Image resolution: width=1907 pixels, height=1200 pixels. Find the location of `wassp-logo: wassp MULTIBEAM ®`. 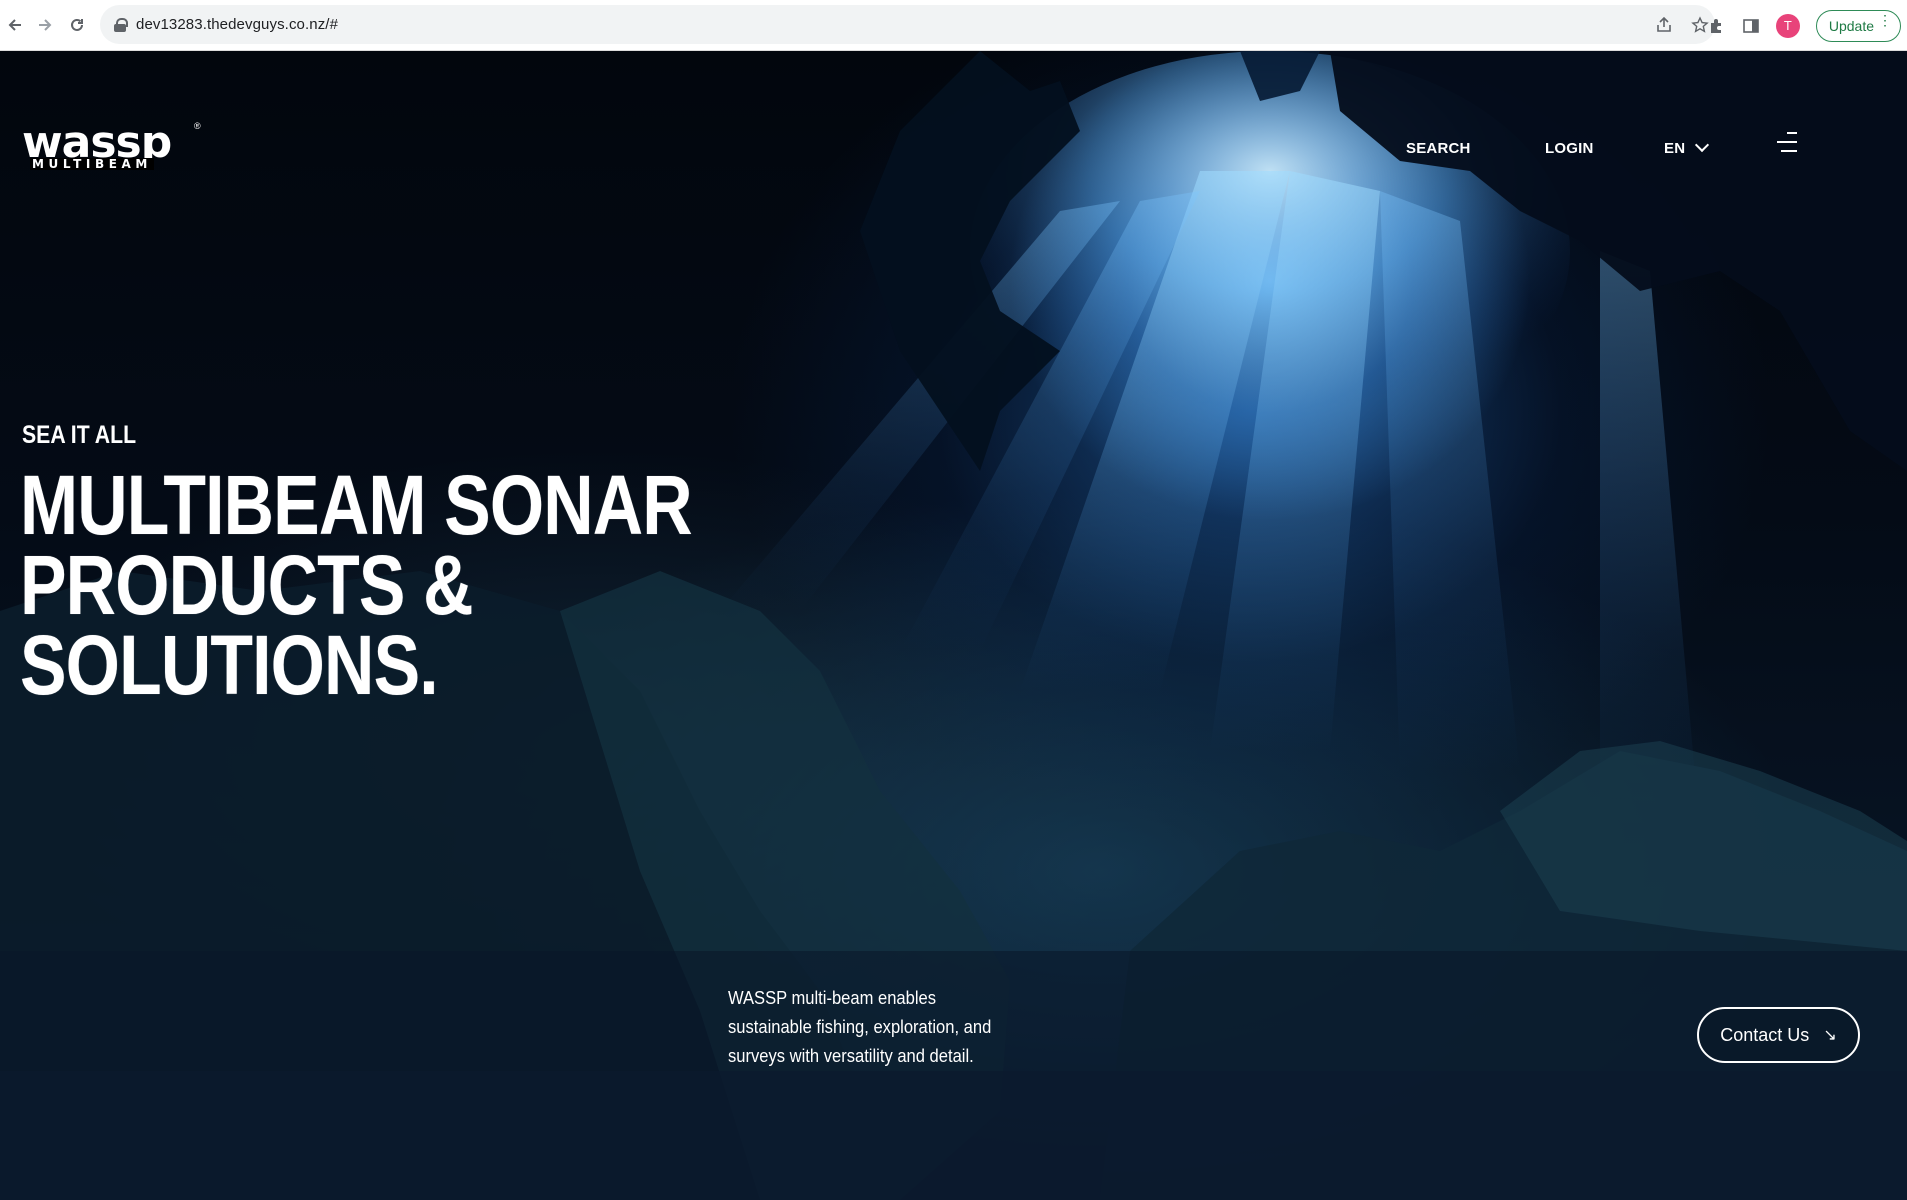

wassp-logo: wassp MULTIBEAM ® is located at coordinates (112, 147).